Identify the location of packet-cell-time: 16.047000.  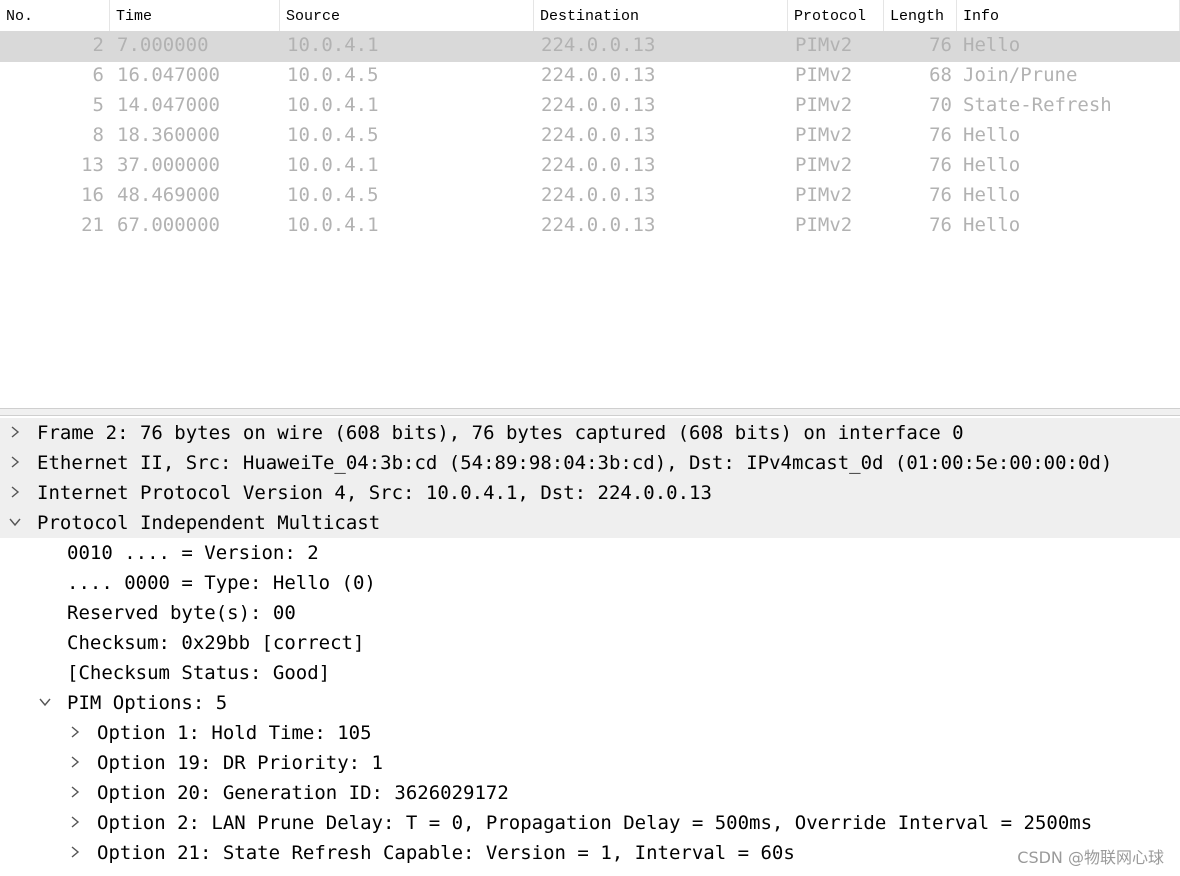
(168, 75).